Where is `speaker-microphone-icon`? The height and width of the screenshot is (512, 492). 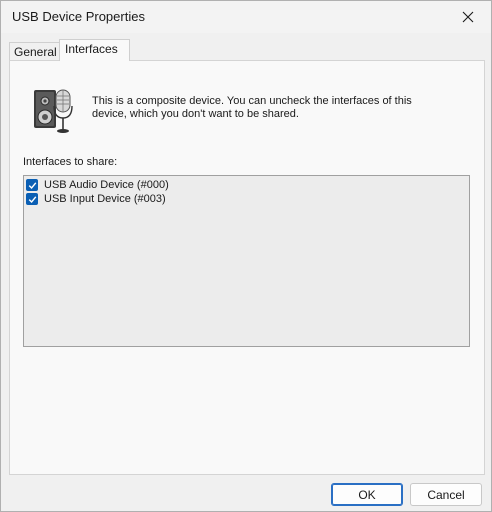 speaker-microphone-icon is located at coordinates (53, 111).